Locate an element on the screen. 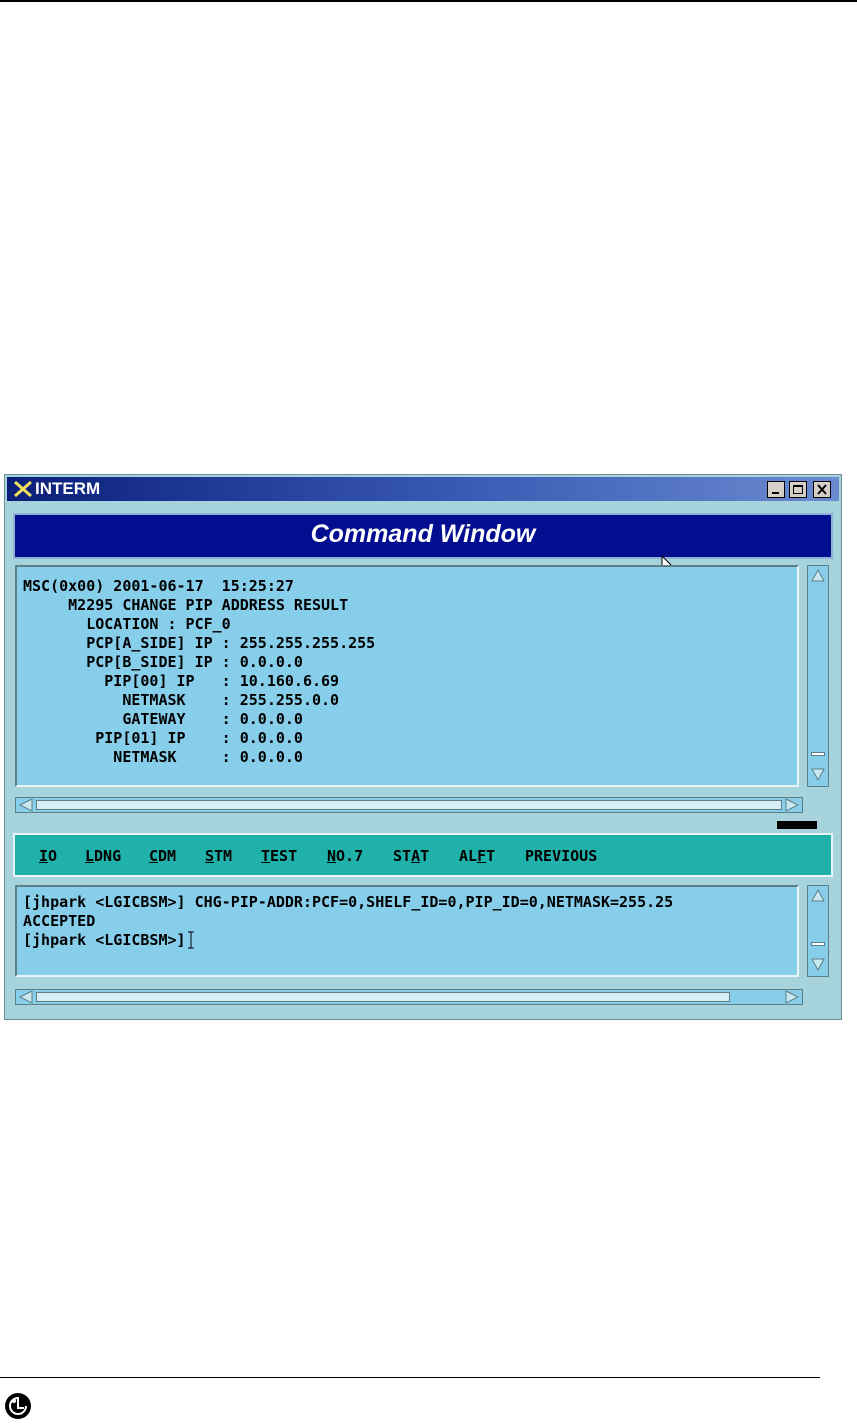 The width and height of the screenshot is (857, 1425). output-line: GATEWAY : 0.0.0.0 is located at coordinates (163, 719).